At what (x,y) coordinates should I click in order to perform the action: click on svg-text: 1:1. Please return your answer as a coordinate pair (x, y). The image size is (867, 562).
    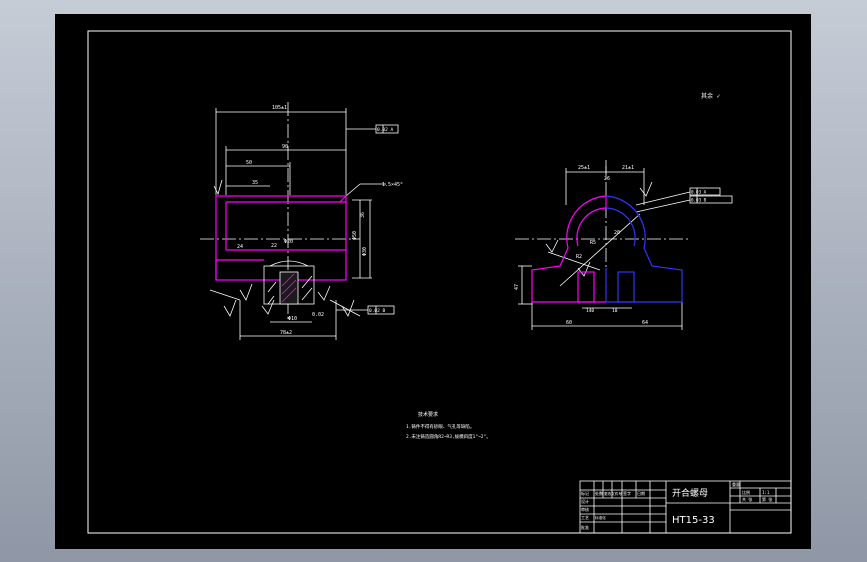
    Looking at the image, I should click on (766, 492).